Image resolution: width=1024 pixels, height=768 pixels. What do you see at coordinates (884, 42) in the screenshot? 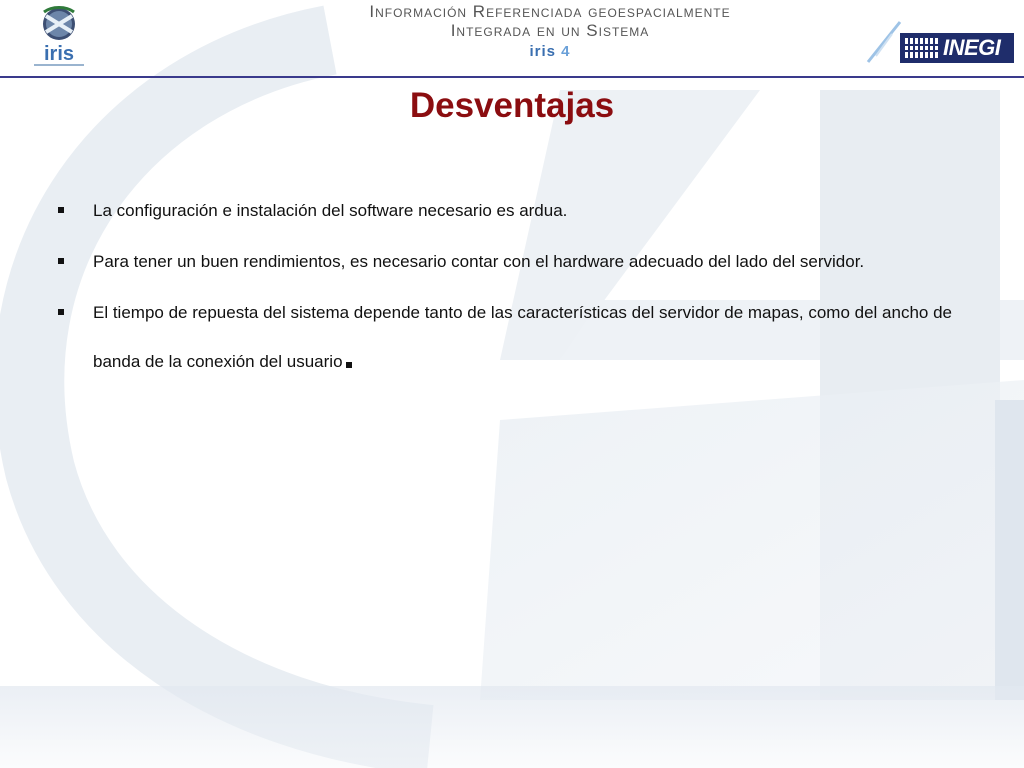
I see `header-streak-decoration` at bounding box center [884, 42].